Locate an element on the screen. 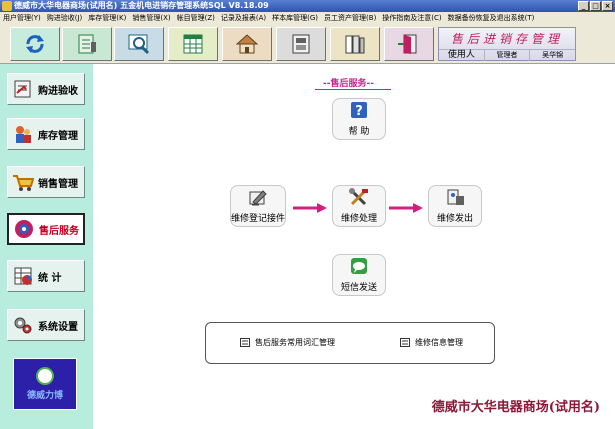  sidebar-item-inventory: 库存管理 is located at coordinates (46, 134).